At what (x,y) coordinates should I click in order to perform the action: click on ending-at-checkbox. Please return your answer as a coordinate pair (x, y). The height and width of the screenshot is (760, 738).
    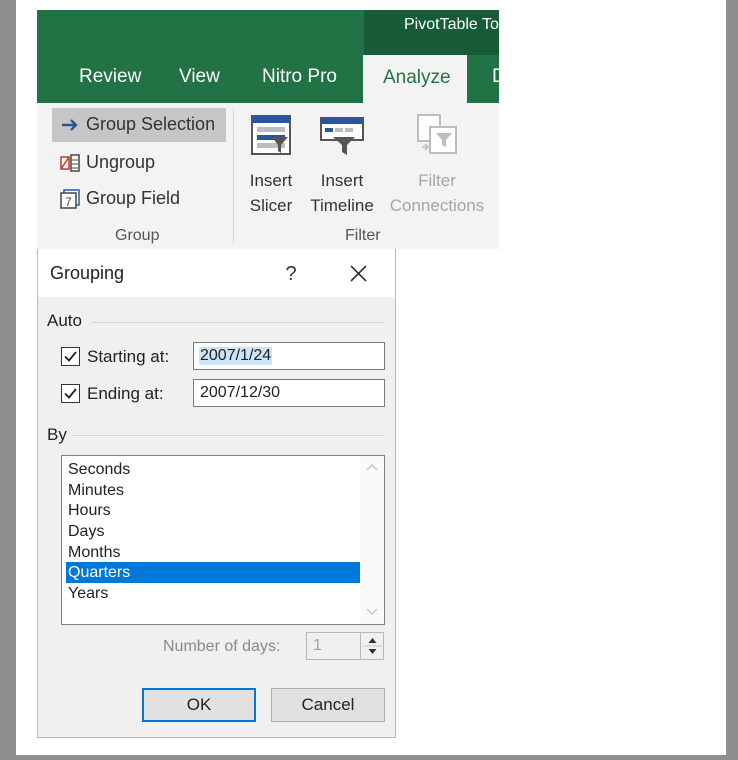
    Looking at the image, I should click on (70, 393).